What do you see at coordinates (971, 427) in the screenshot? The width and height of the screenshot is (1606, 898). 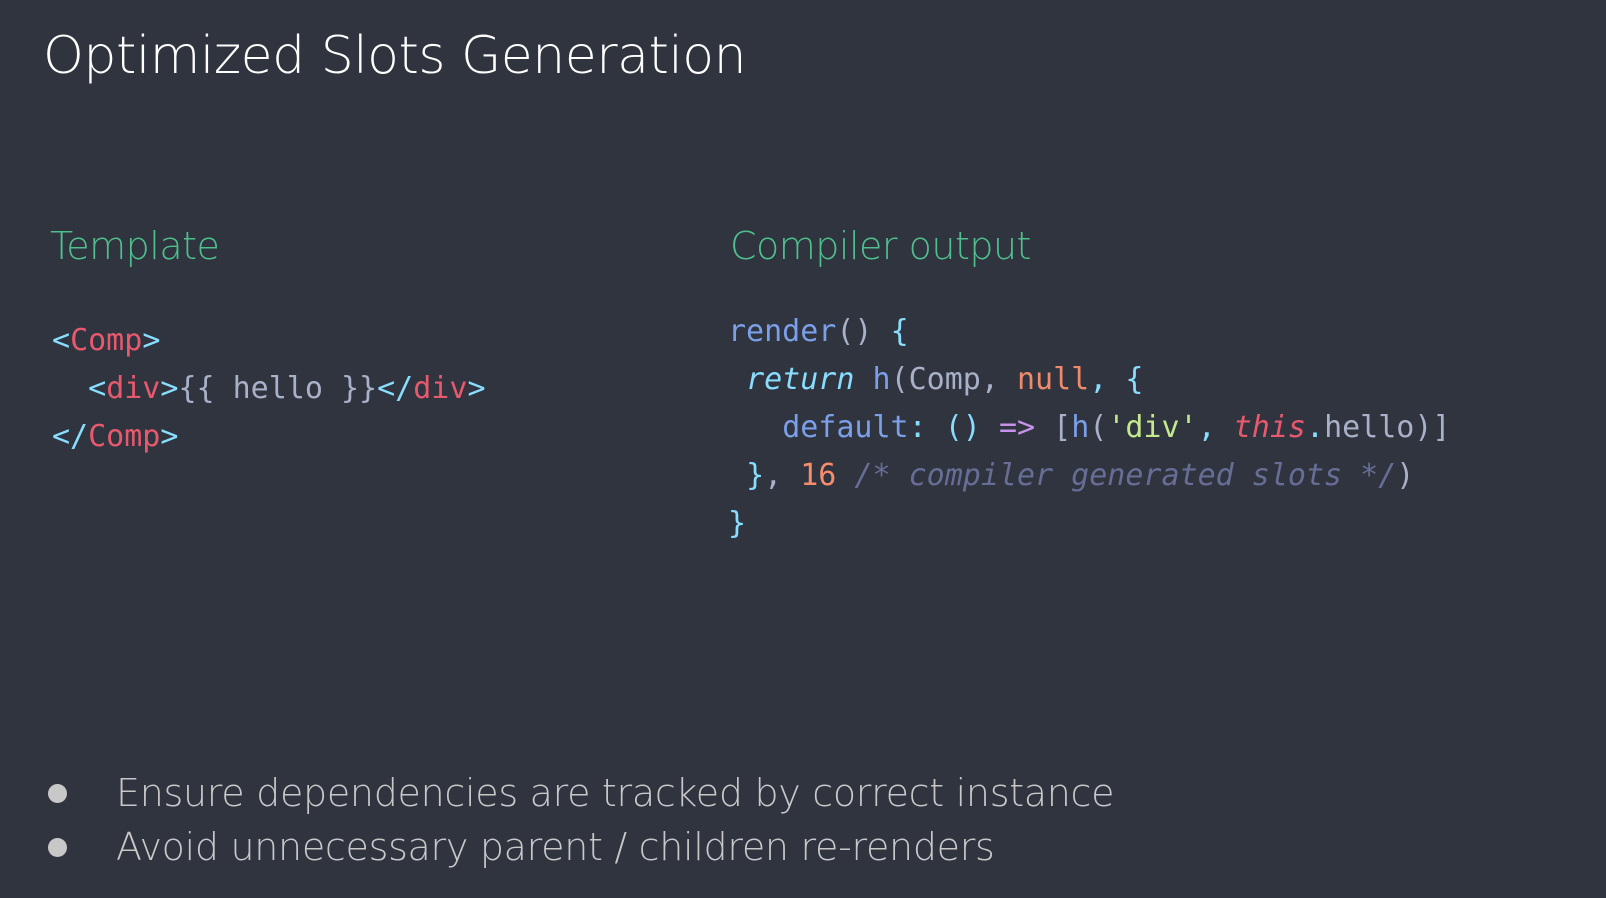 I see `code-token-punct: ()` at bounding box center [971, 427].